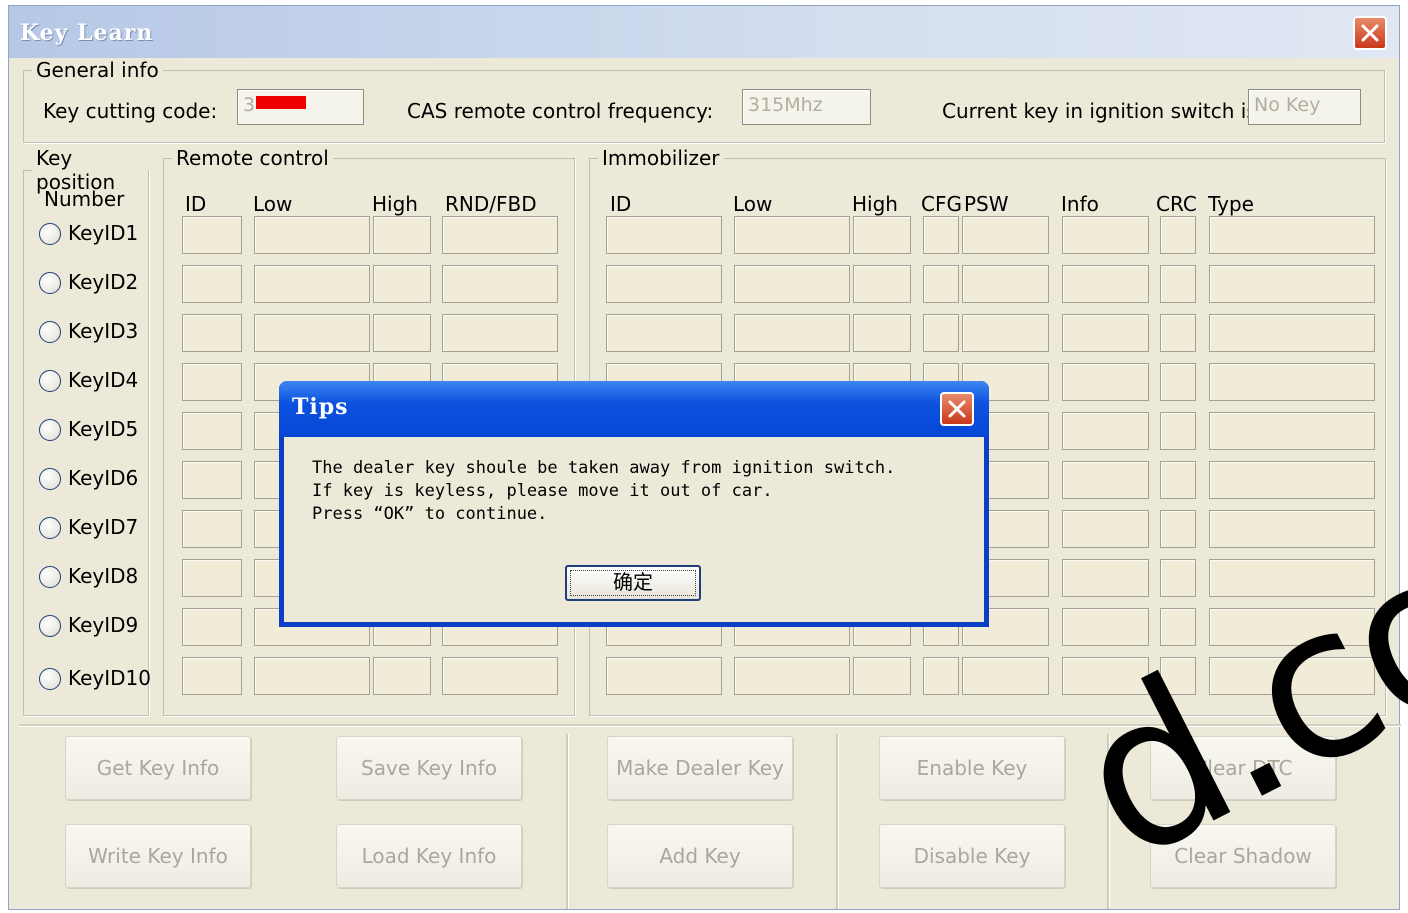  What do you see at coordinates (957, 409) in the screenshot?
I see `dialog-close-button` at bounding box center [957, 409].